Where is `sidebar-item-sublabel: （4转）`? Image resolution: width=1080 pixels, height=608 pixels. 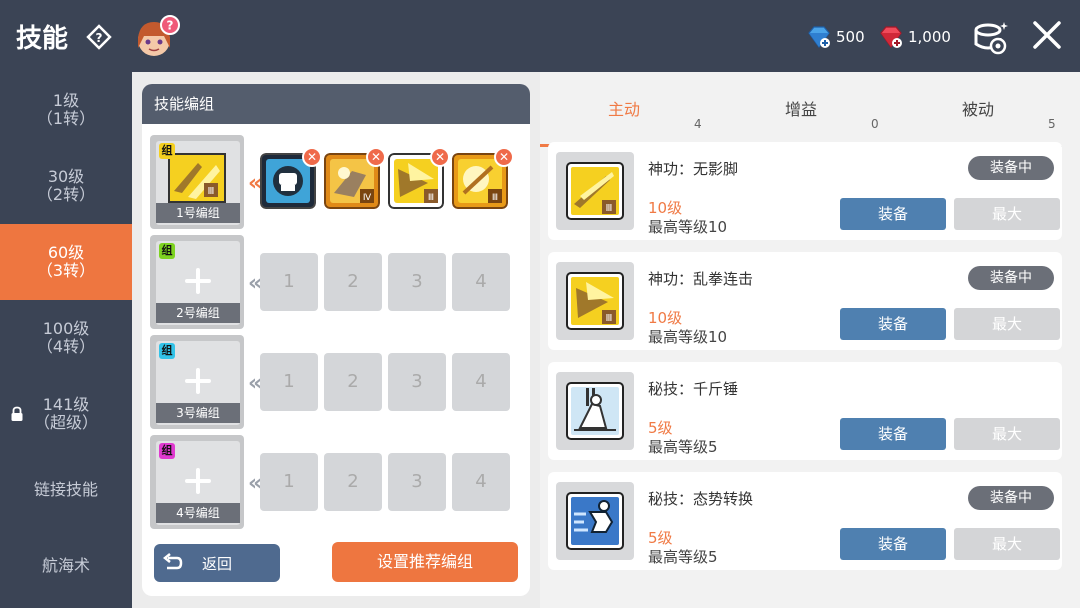
sidebar-item-sublabel: （4转） is located at coordinates (66, 346).